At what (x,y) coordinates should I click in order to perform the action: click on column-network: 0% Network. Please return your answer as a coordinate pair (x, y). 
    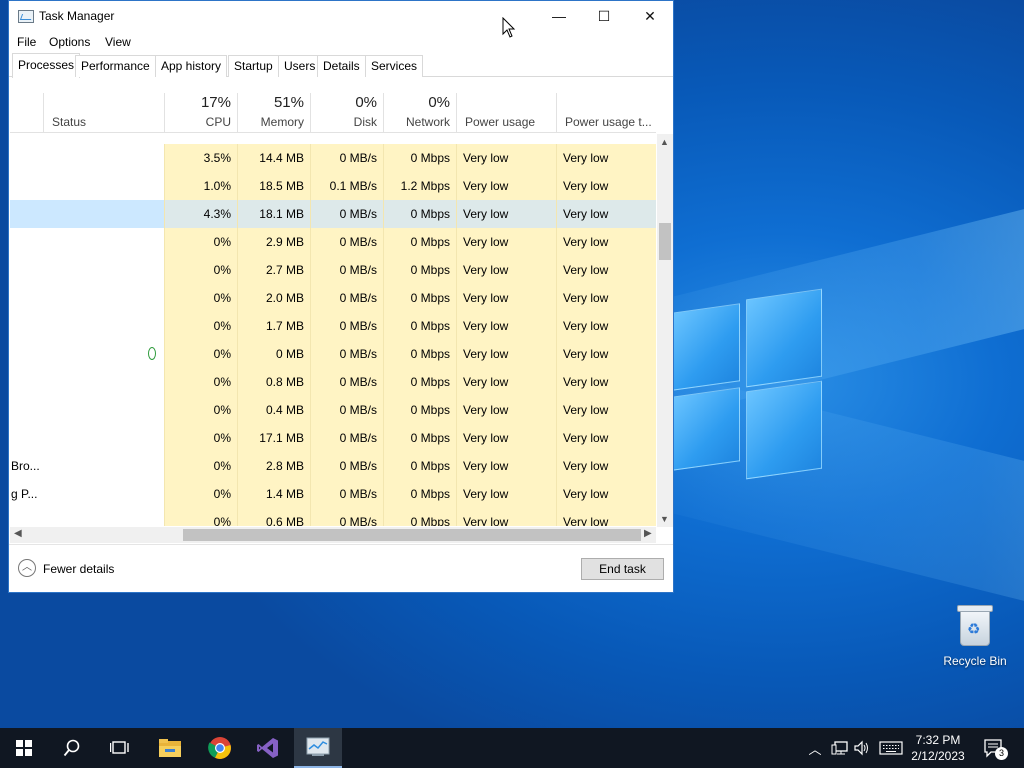
    Looking at the image, I should click on (419, 113).